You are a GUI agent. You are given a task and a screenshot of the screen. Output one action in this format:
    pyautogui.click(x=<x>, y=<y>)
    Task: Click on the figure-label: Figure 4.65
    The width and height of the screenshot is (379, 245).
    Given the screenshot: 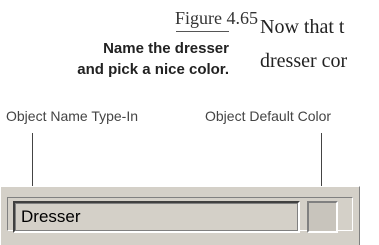 What is the action you would take?
    pyautogui.click(x=216, y=18)
    